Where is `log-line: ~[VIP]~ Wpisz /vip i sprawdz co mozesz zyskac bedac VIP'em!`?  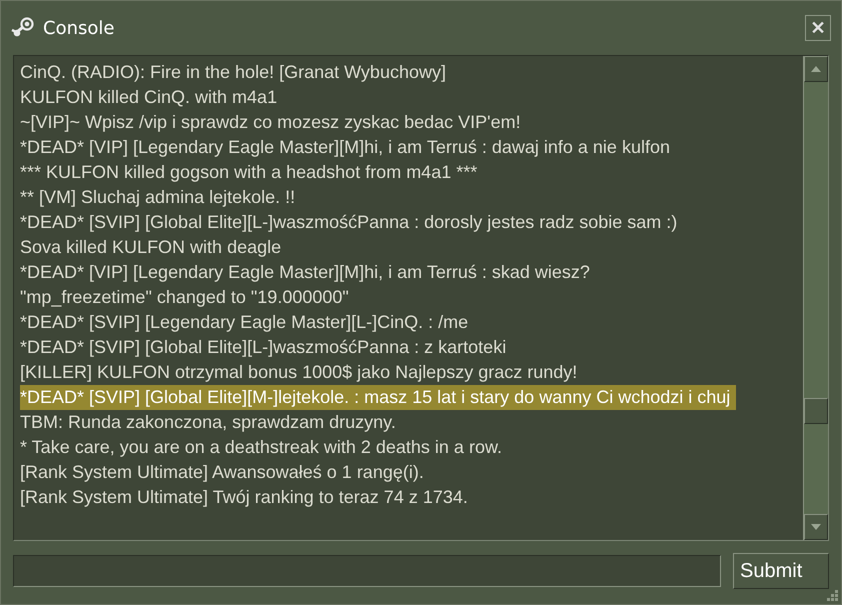 log-line: ~[VIP]~ Wpisz /vip i sprawdz co mozesz zyskac bedac VIP'em! is located at coordinates (271, 122).